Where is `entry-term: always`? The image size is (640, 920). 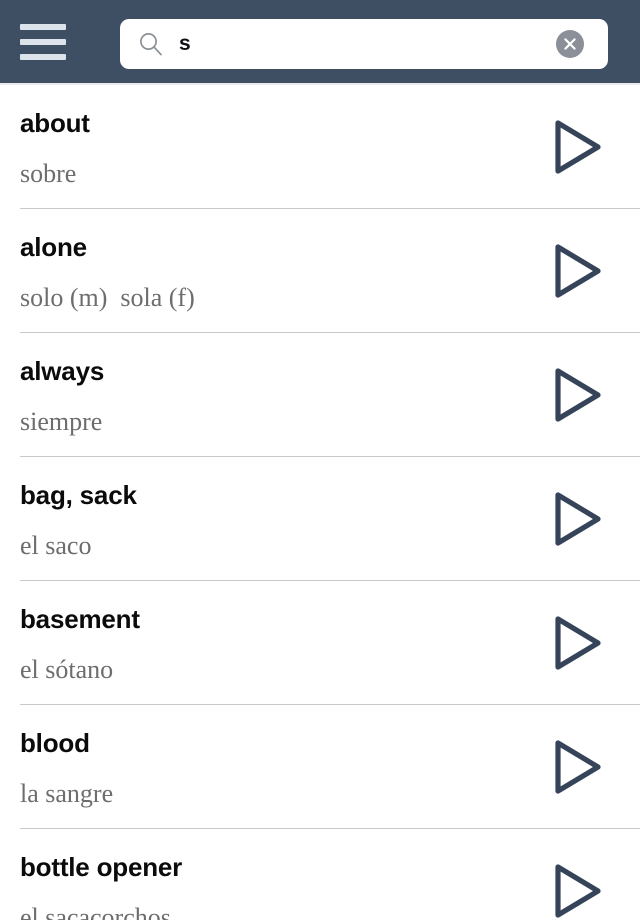
entry-term: always is located at coordinates (62, 370).